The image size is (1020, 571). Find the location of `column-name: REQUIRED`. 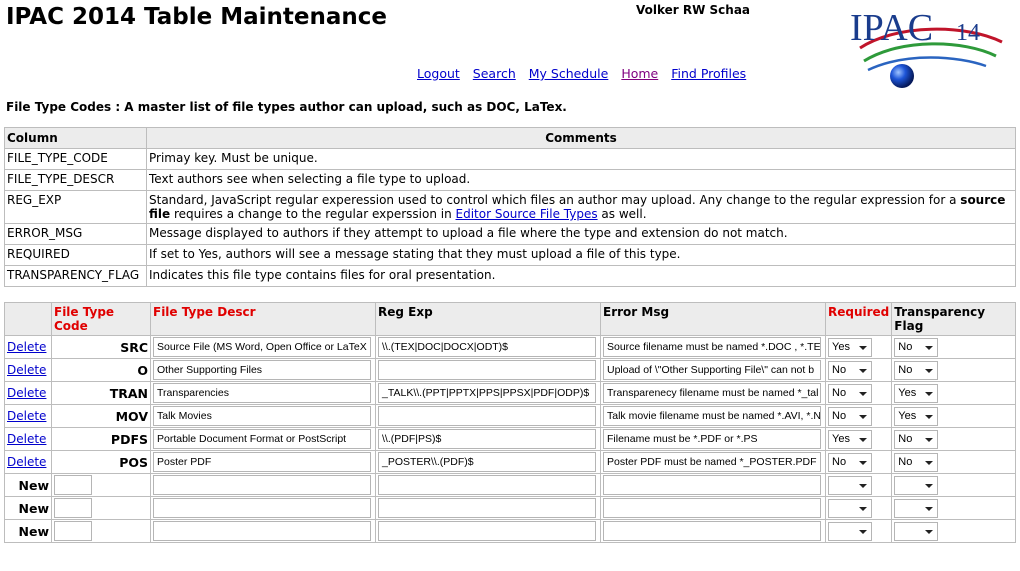

column-name: REQUIRED is located at coordinates (75, 255).